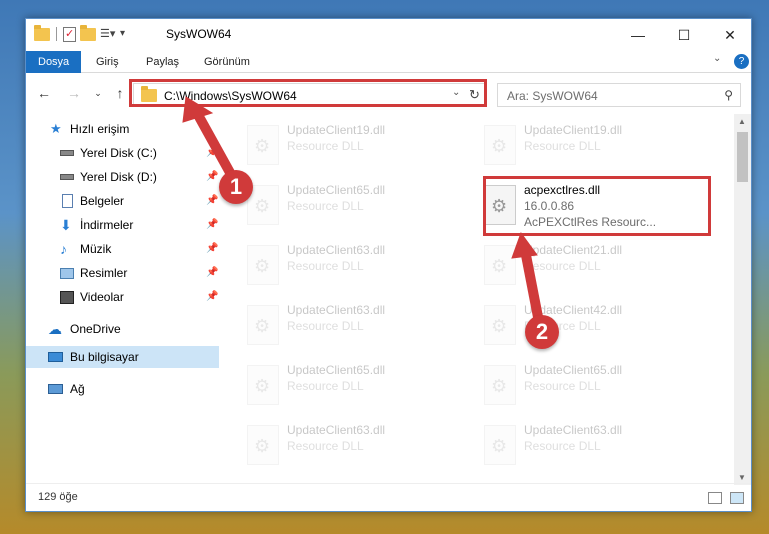  Describe the element at coordinates (77, 389) in the screenshot. I see `sidebar-item-label: Ağ` at that location.